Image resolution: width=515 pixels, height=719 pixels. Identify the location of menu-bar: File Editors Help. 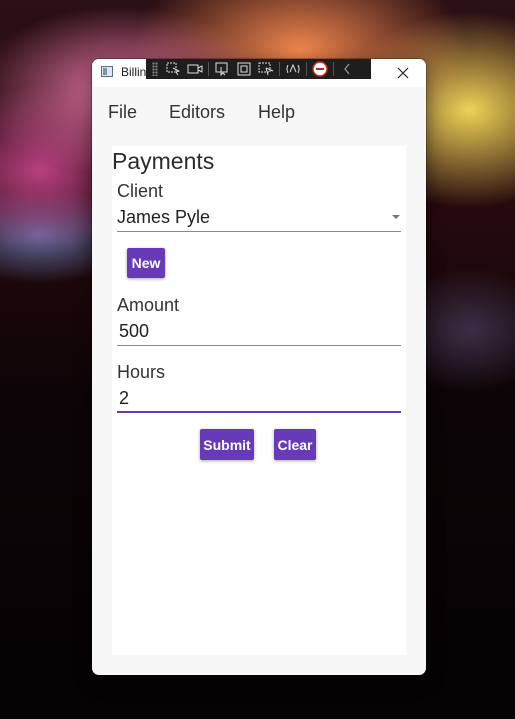
(259, 112).